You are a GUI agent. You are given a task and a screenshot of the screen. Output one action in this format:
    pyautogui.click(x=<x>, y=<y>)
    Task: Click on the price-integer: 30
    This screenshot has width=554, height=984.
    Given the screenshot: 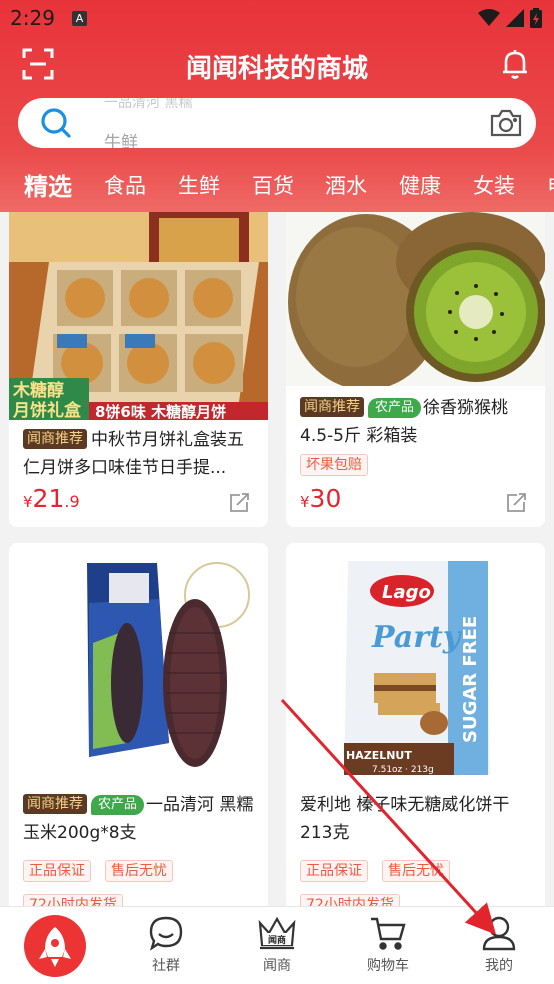 What is the action you would take?
    pyautogui.click(x=325, y=498)
    